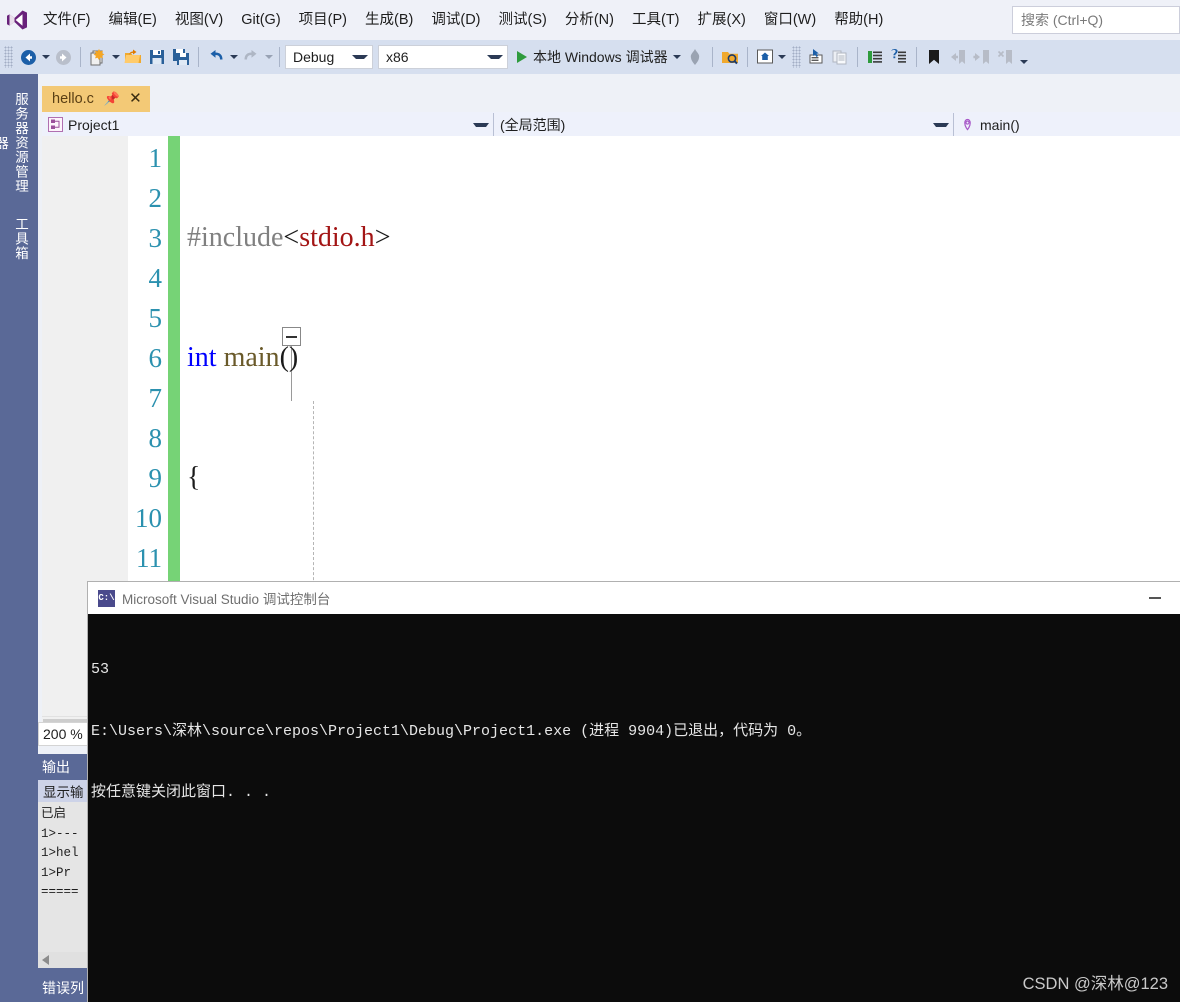 Image resolution: width=1180 pixels, height=1002 pixels. I want to click on dock-tab-toolbox: 工具箱, so click(17, 239).